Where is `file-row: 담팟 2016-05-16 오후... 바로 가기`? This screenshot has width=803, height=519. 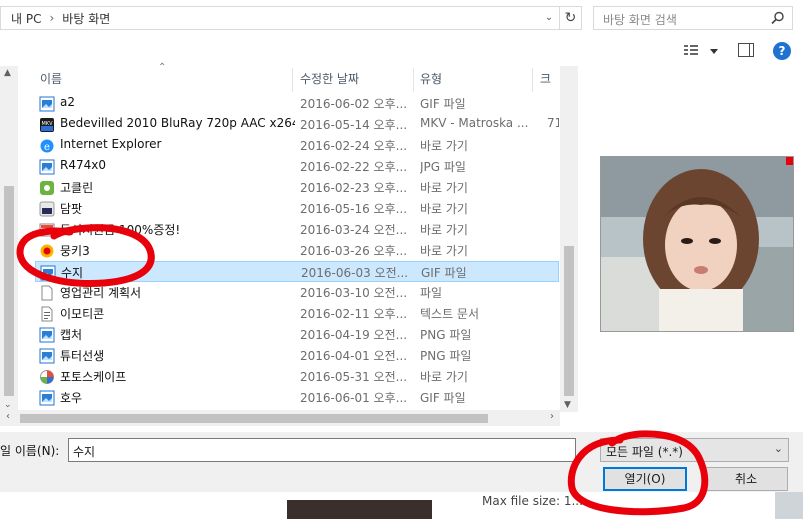
file-row: 담팟 2016-05-16 오후... 바로 가기 is located at coordinates (297, 208).